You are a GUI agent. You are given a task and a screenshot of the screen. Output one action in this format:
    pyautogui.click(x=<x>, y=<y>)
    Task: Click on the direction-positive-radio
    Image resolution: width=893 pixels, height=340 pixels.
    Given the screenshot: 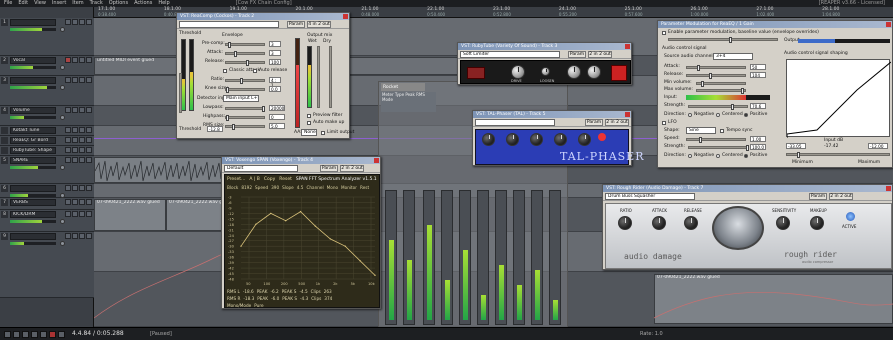 What is the action you would take?
    pyautogui.click(x=746, y=115)
    